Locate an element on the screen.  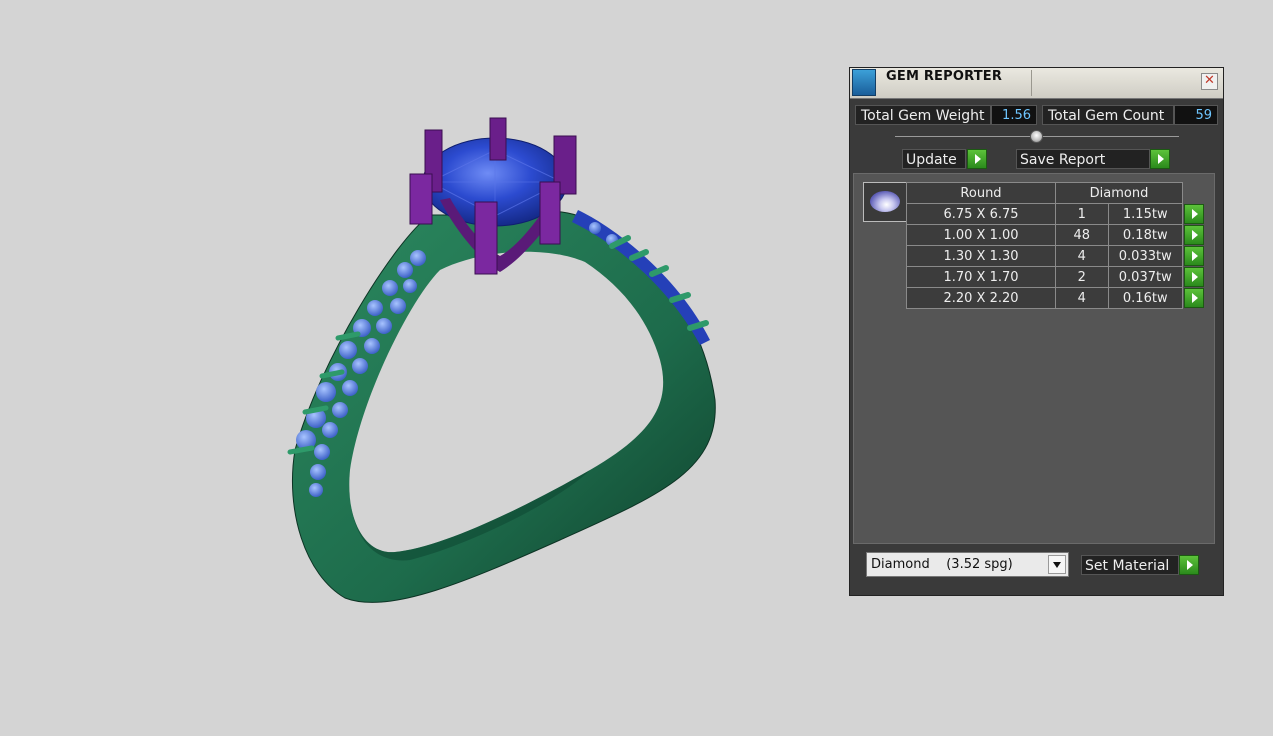
material-select: Diamond (3.52 spg) is located at coordinates (967, 564).